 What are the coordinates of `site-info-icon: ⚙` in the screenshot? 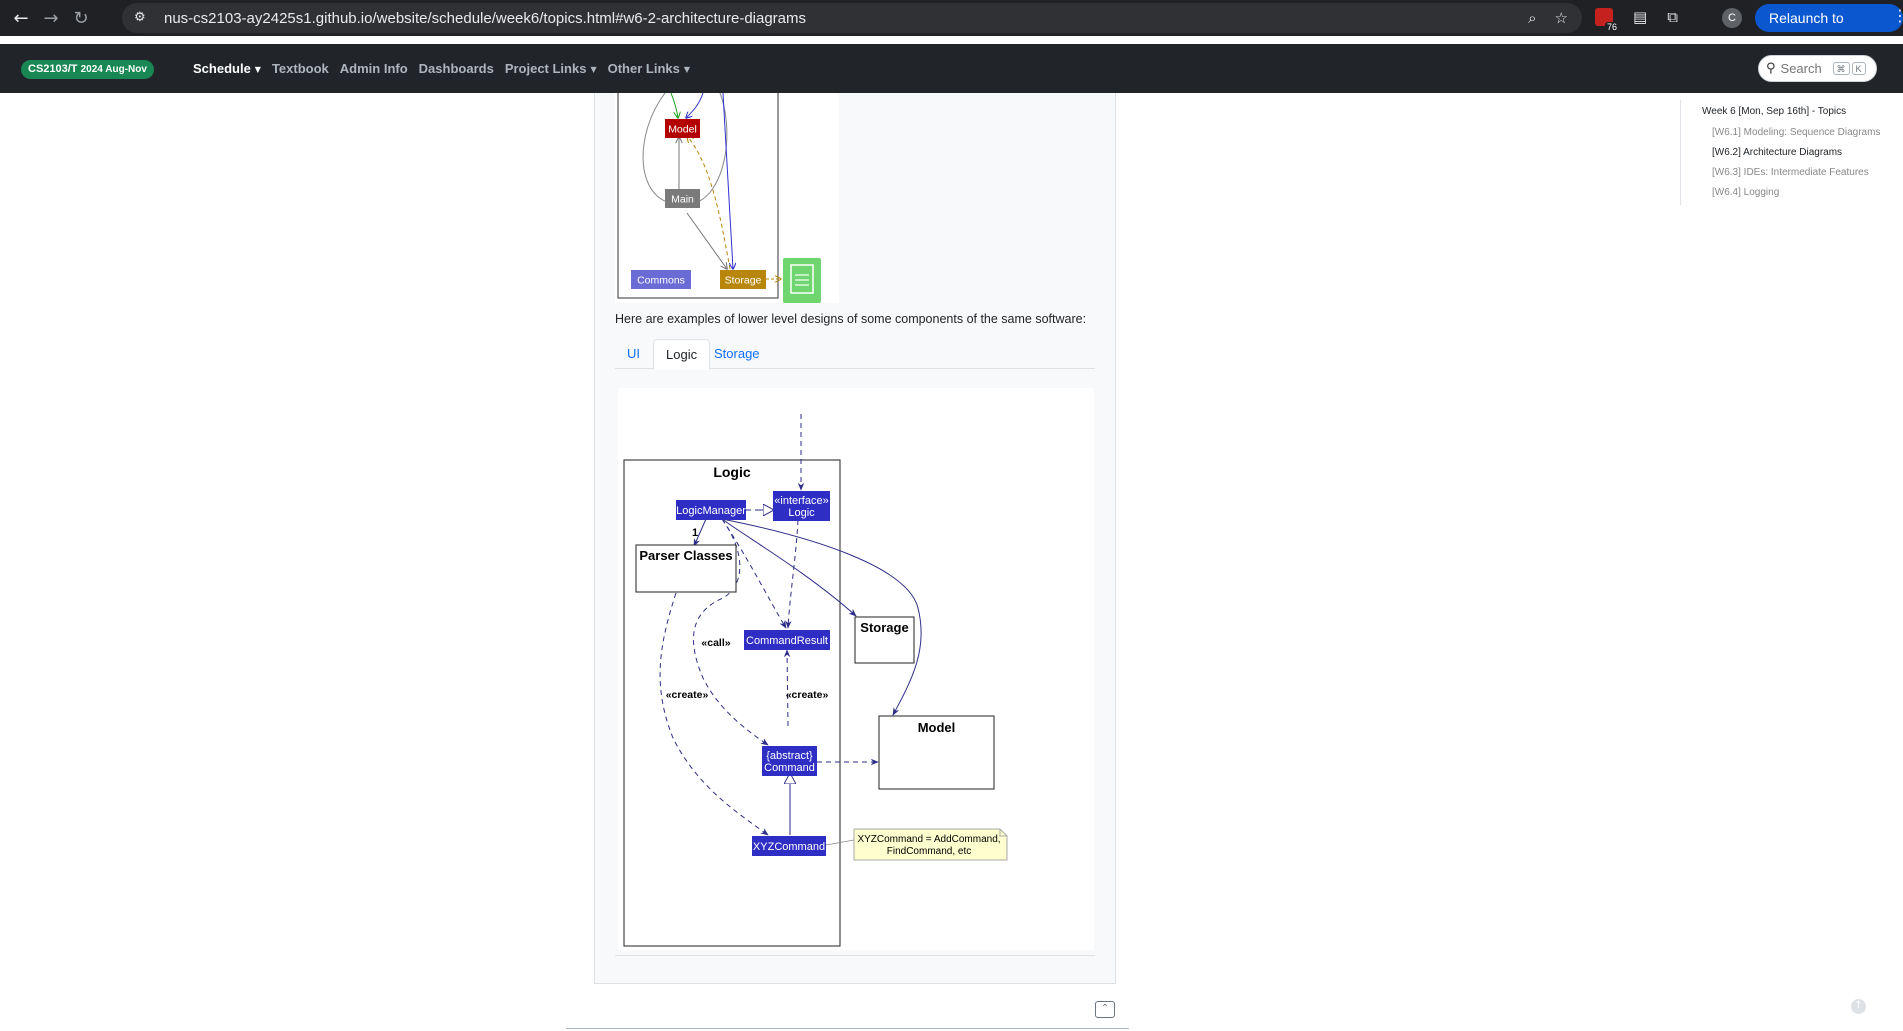 It's located at (142, 18).